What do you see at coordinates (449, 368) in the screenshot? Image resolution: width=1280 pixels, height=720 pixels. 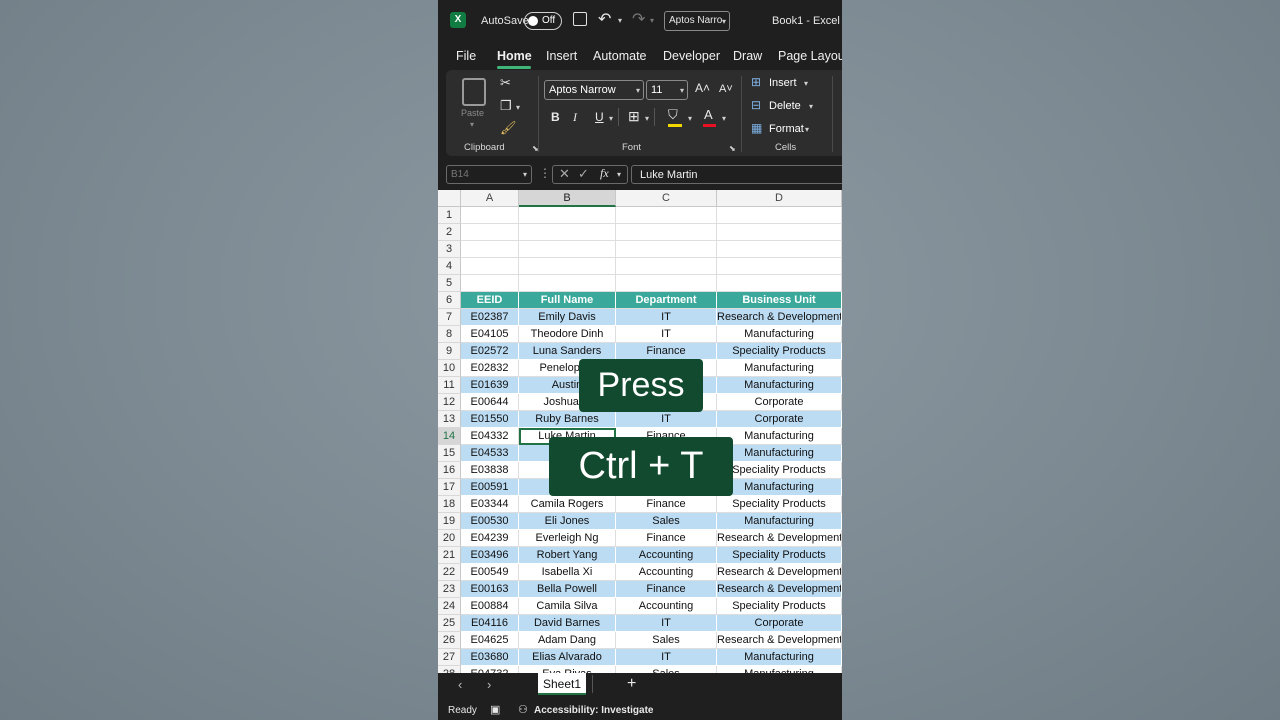 I see `row-header: 10` at bounding box center [449, 368].